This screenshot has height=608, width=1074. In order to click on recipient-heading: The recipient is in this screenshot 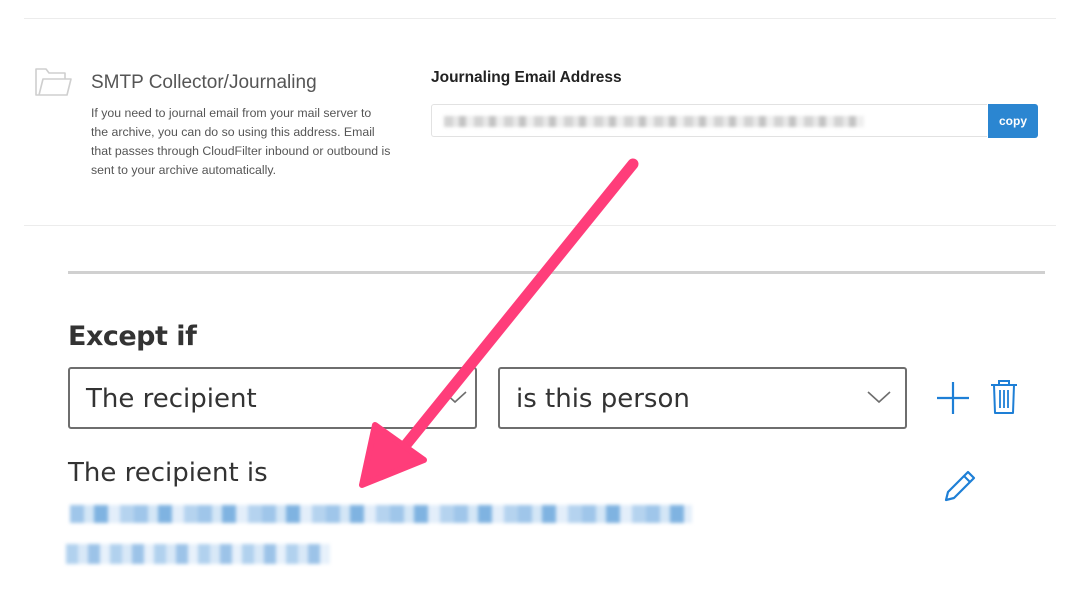, I will do `click(168, 473)`.